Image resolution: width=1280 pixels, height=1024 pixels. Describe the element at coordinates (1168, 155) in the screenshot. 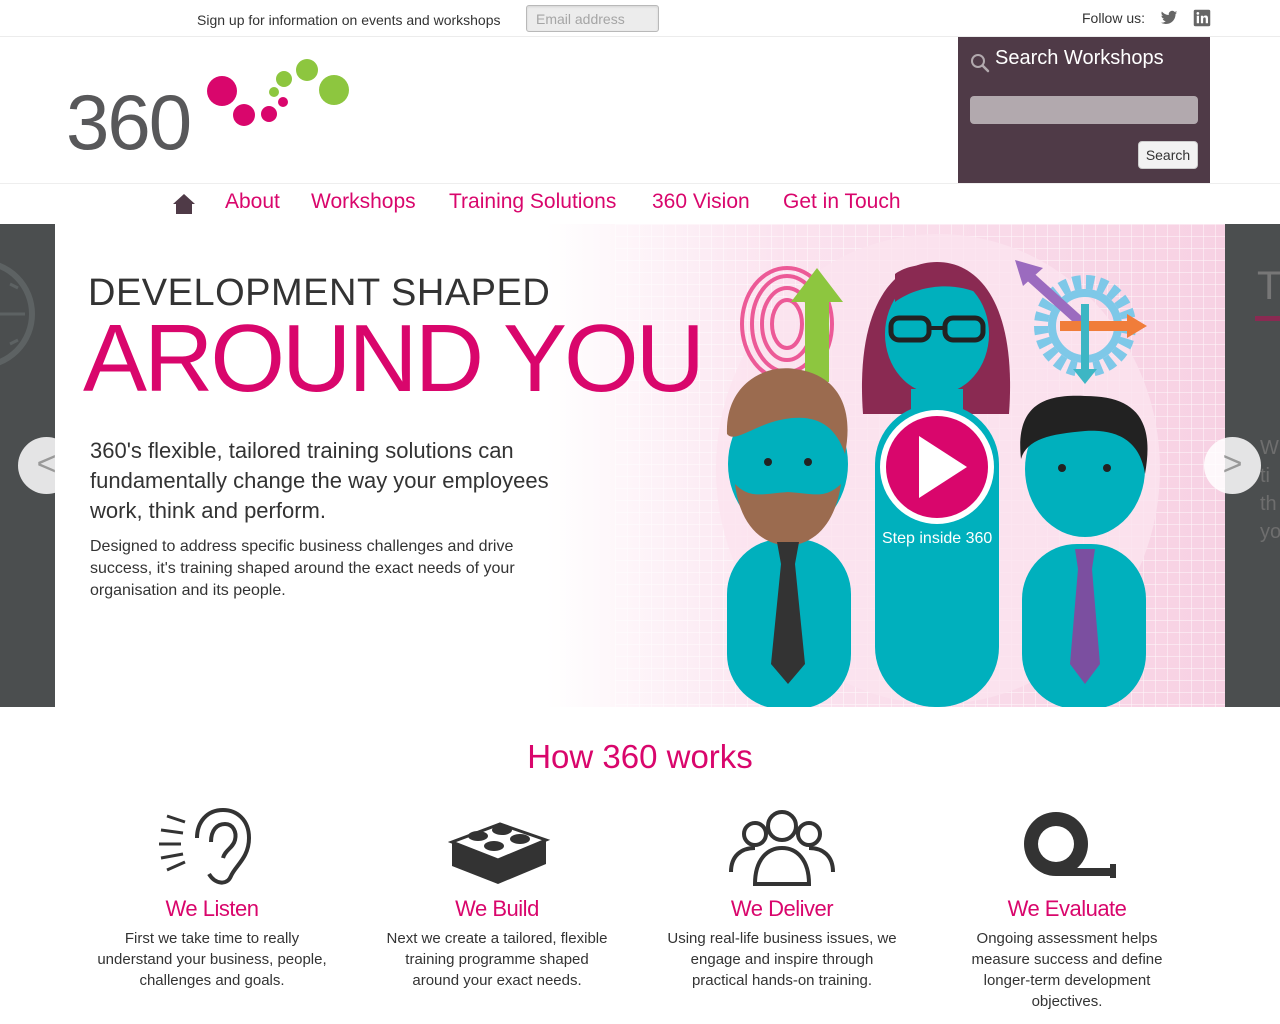

I see `search-button: Search` at that location.